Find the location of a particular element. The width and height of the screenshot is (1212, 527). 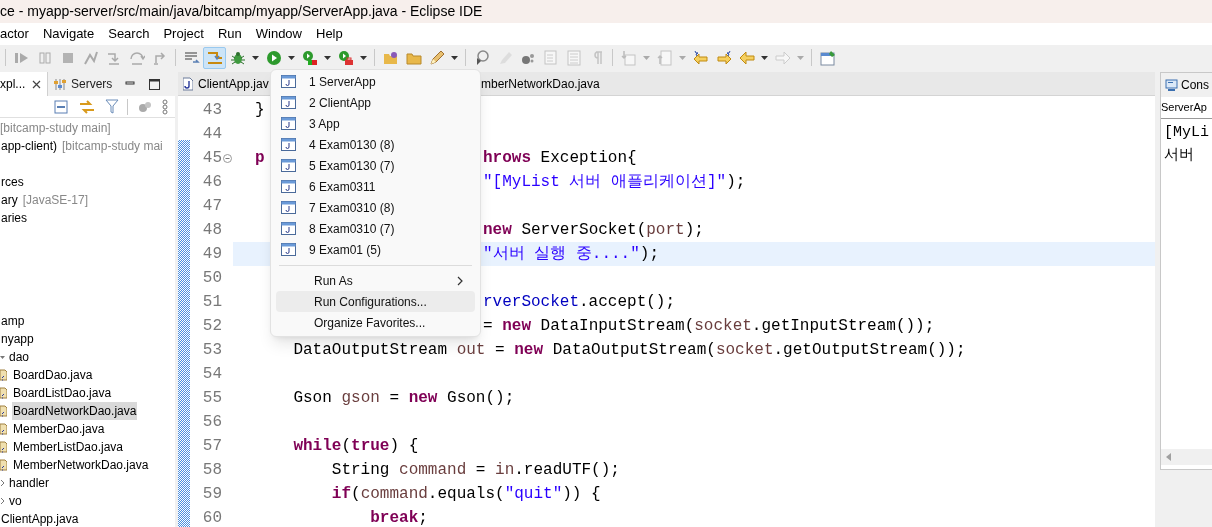

line-number: 51 is located at coordinates (211, 302).